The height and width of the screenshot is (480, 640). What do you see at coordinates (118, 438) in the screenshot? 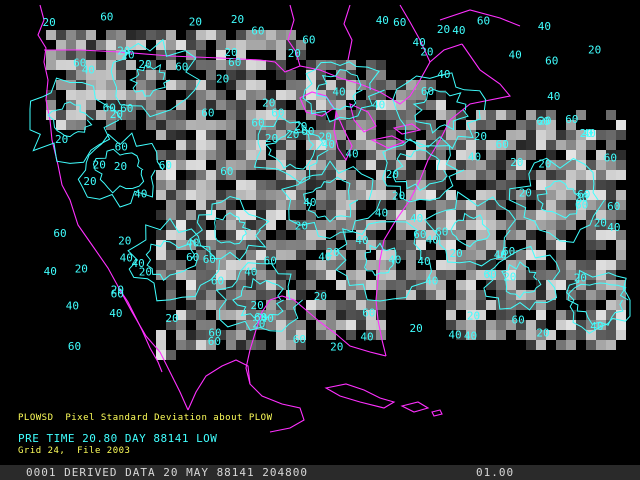
I see `time-caption: PRE TIME 20.80 DAY 88141 LOW` at bounding box center [118, 438].